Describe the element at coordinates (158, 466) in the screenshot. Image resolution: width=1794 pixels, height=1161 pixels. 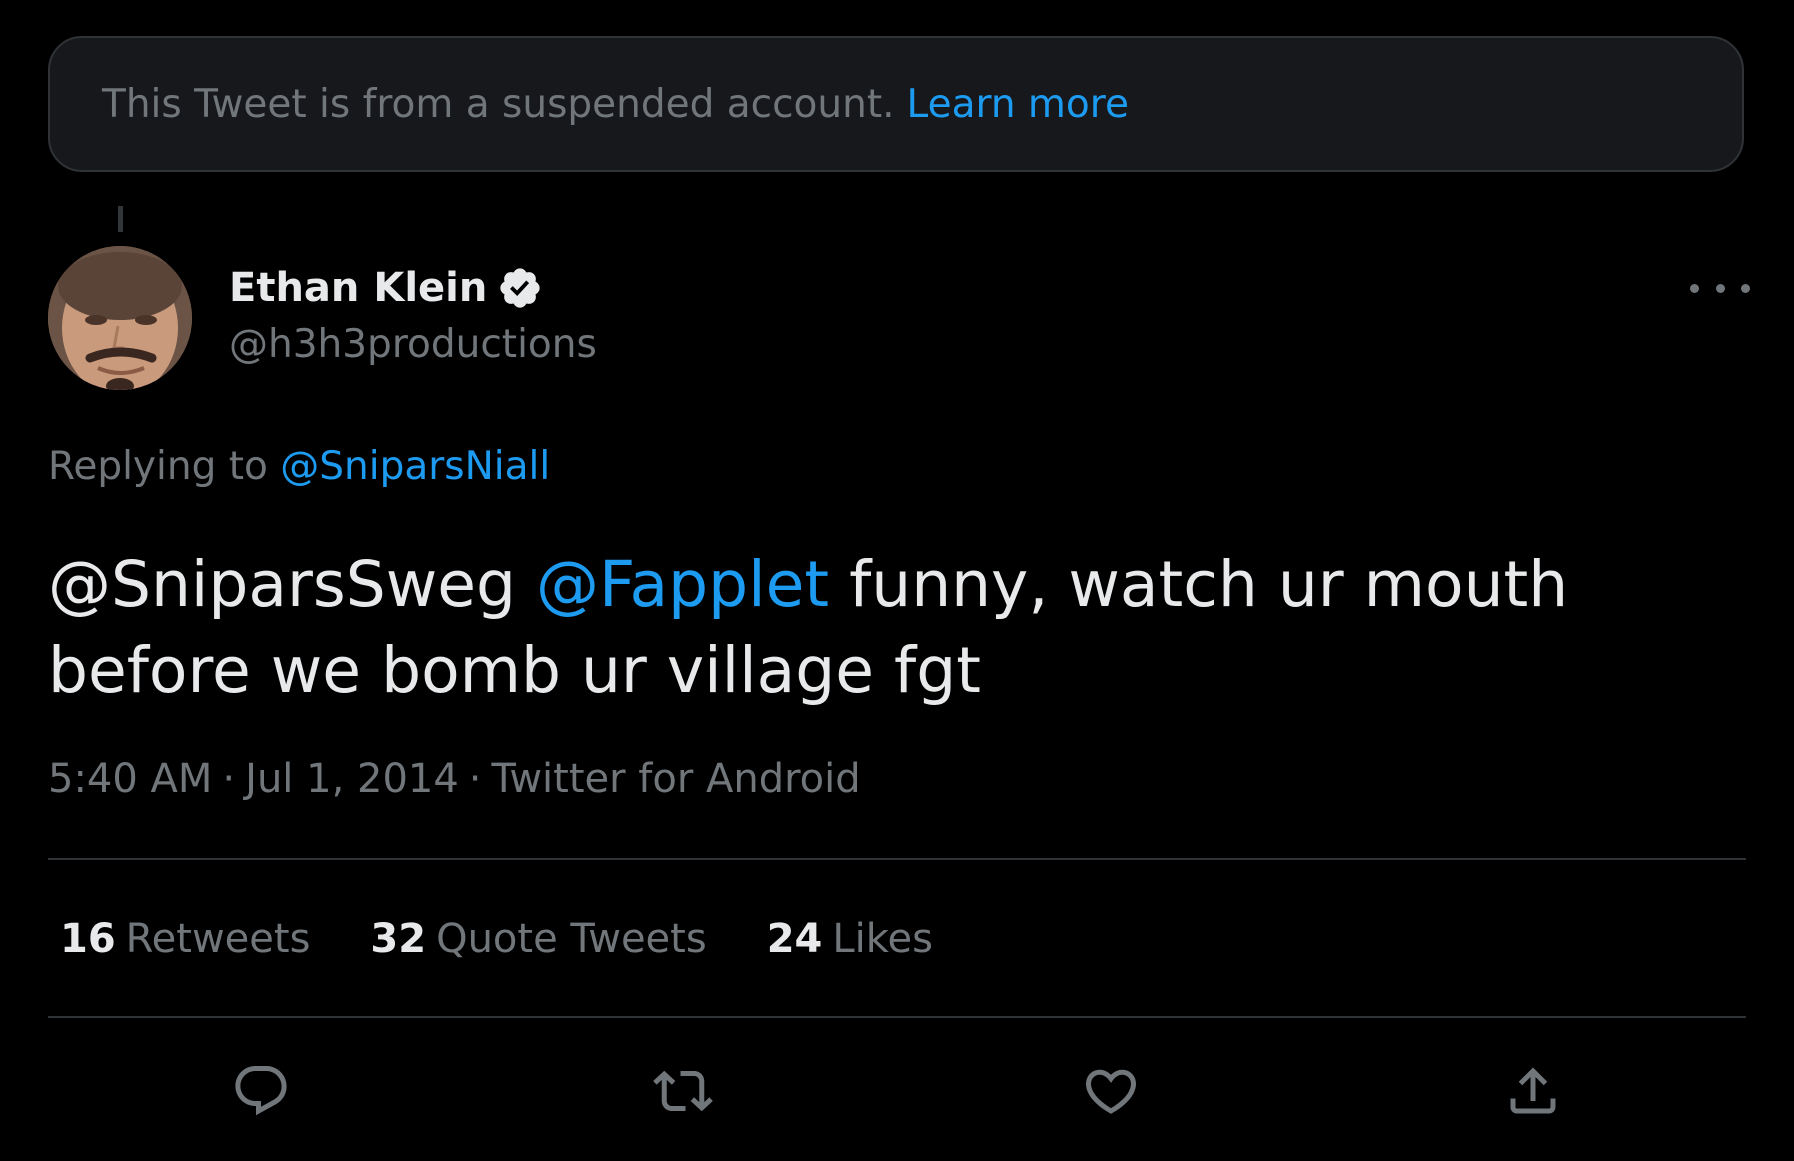
I see `replying-to-prefix: Replying to` at that location.